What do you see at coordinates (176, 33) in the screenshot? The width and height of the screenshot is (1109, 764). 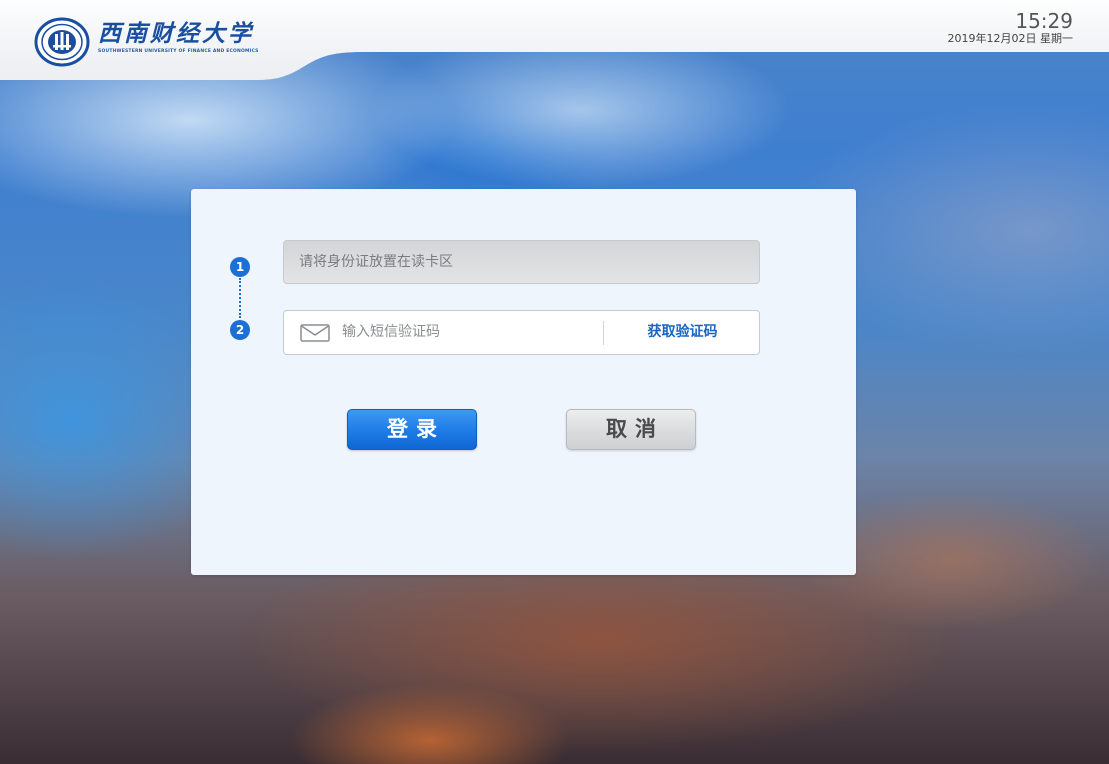 I see `university-name-cn: 西南财经大学` at bounding box center [176, 33].